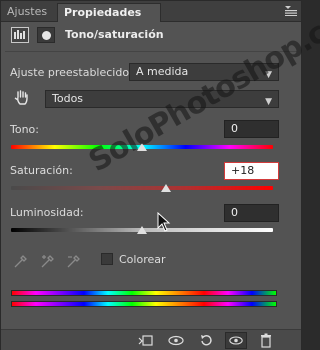  I want to click on eyedropper-minus-icon, so click(74, 261).